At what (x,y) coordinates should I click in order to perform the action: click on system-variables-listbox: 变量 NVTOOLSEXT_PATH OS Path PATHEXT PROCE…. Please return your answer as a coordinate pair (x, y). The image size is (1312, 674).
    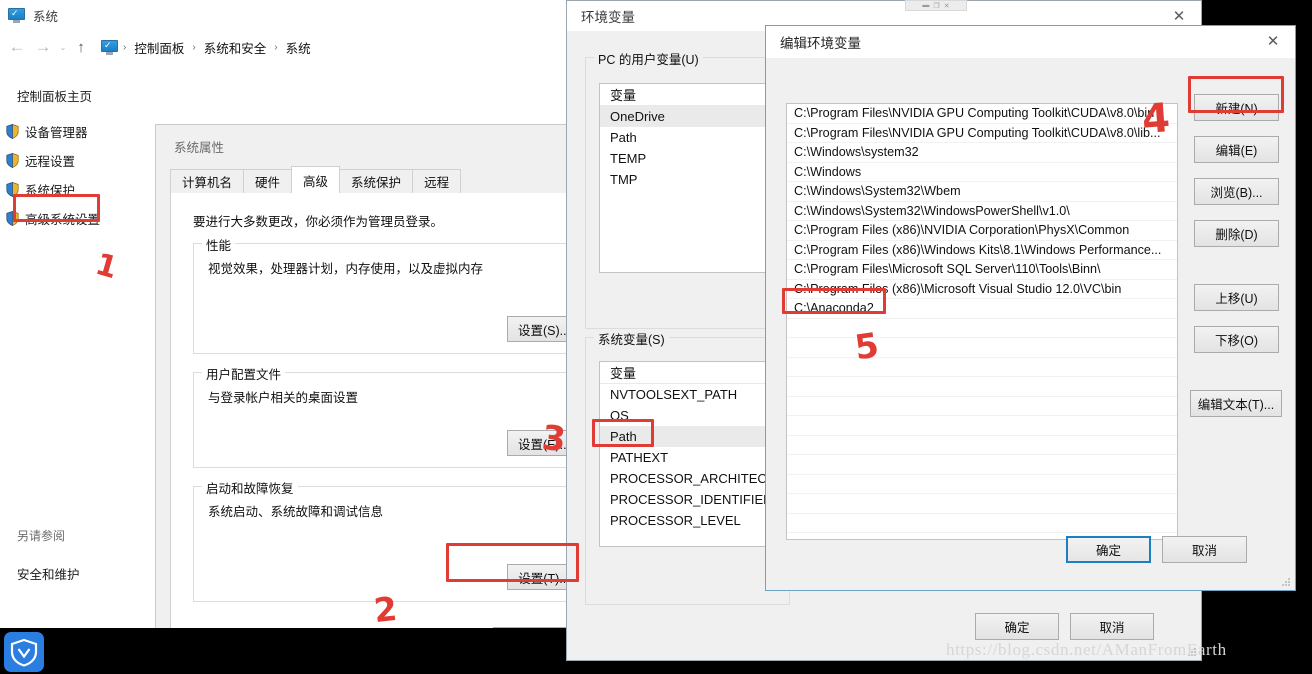
    Looking at the image, I should click on (688, 454).